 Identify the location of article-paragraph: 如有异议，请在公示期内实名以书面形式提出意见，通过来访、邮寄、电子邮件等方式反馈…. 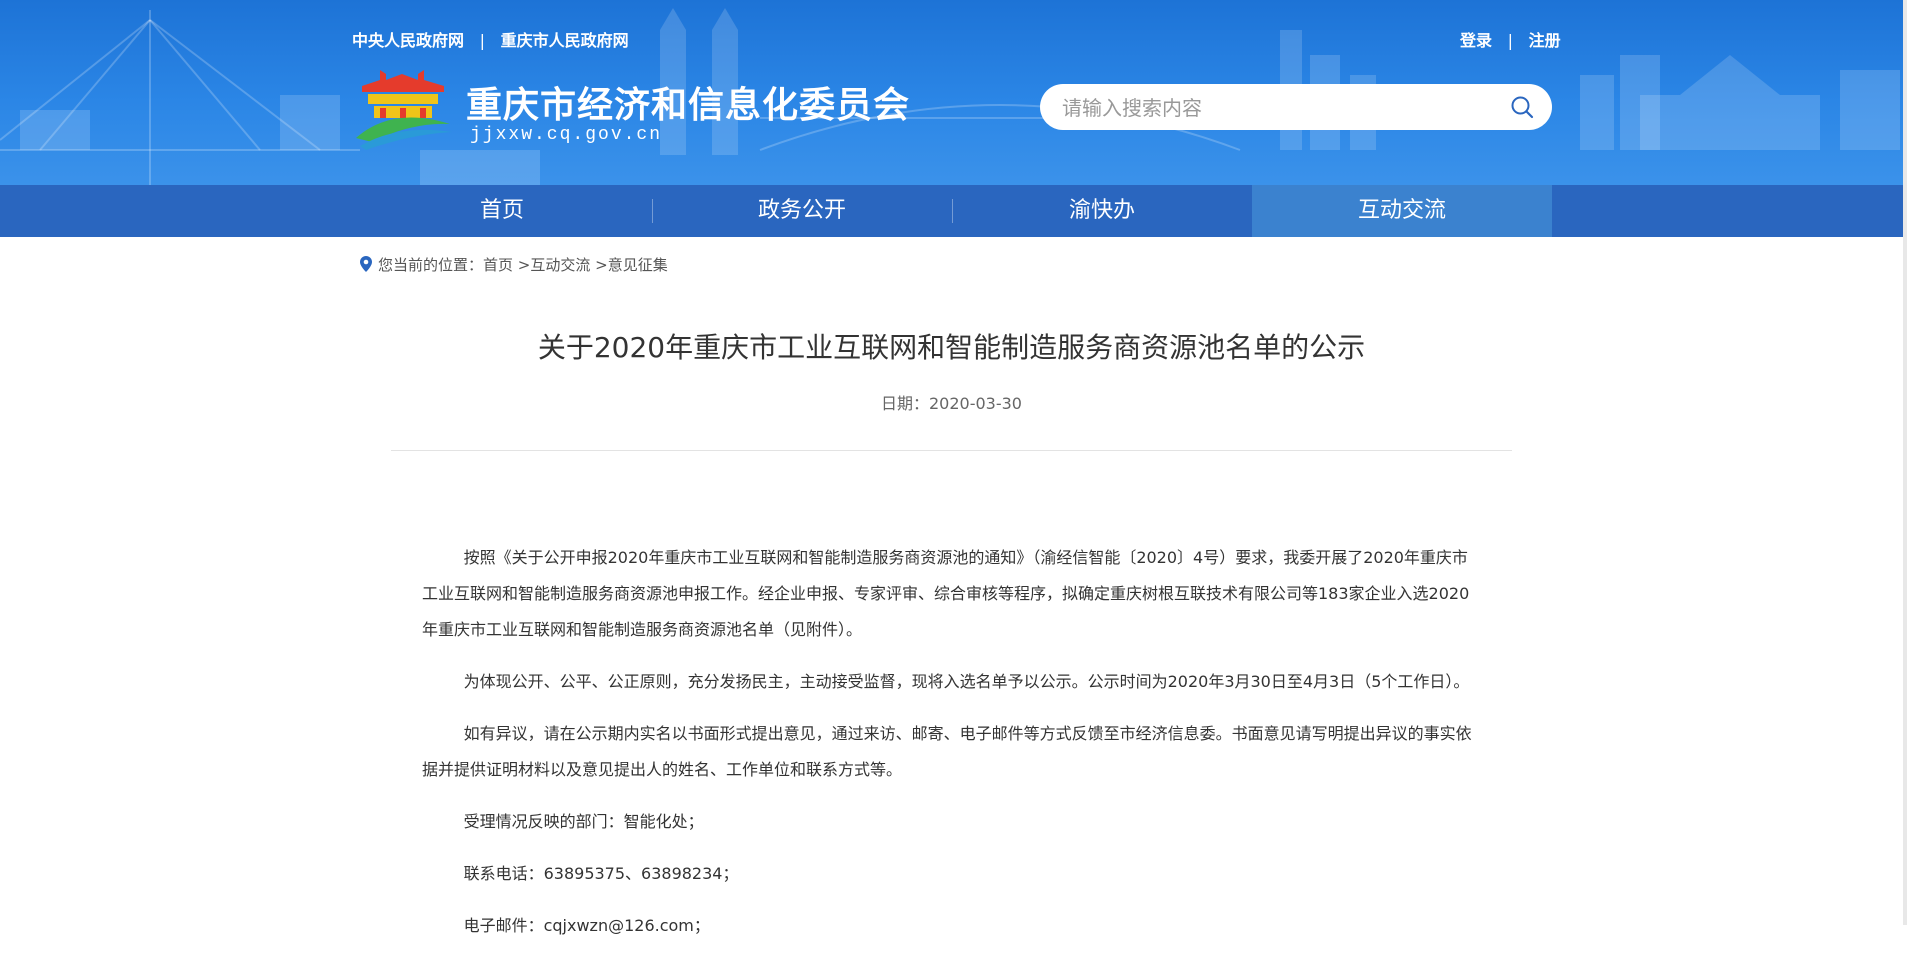
(947, 751).